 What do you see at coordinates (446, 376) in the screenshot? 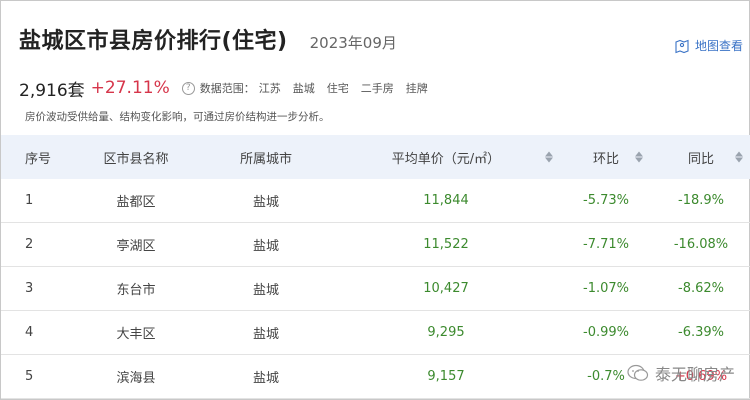
I see `row-price: 9,157` at bounding box center [446, 376].